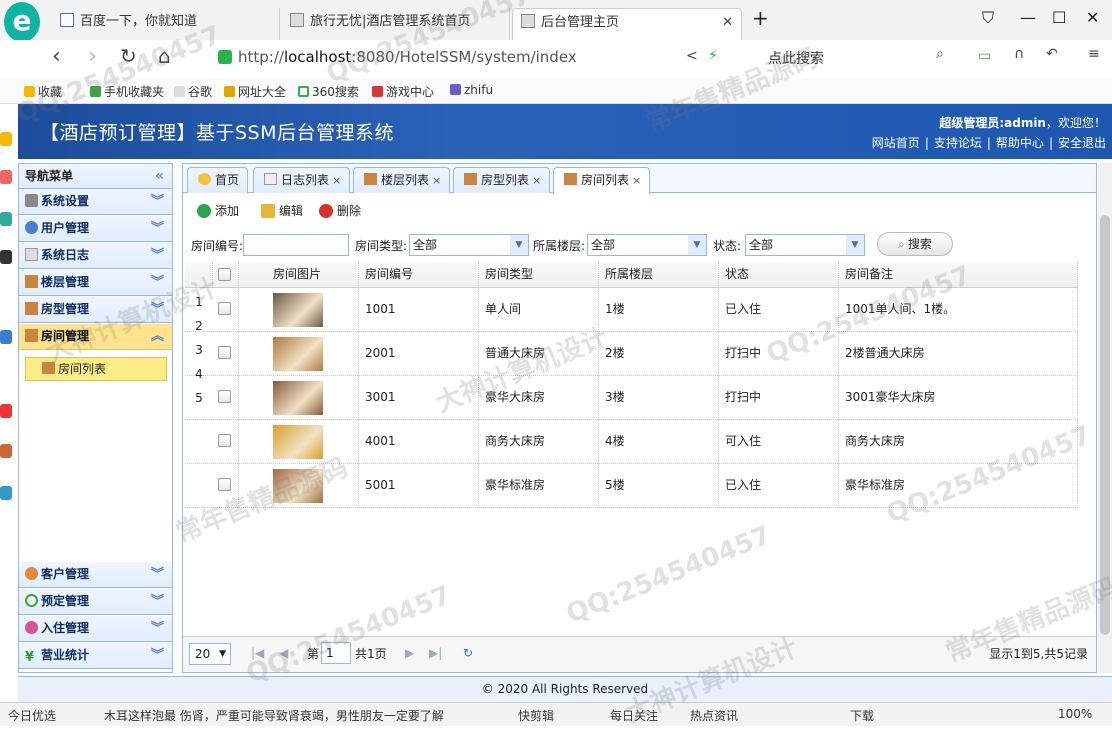 Image resolution: width=1112 pixels, height=730 pixels. What do you see at coordinates (631, 398) in the screenshot?
I see `table-row: 3001 豪华大床房 3楼 打扫中 3001豪华大床房` at bounding box center [631, 398].